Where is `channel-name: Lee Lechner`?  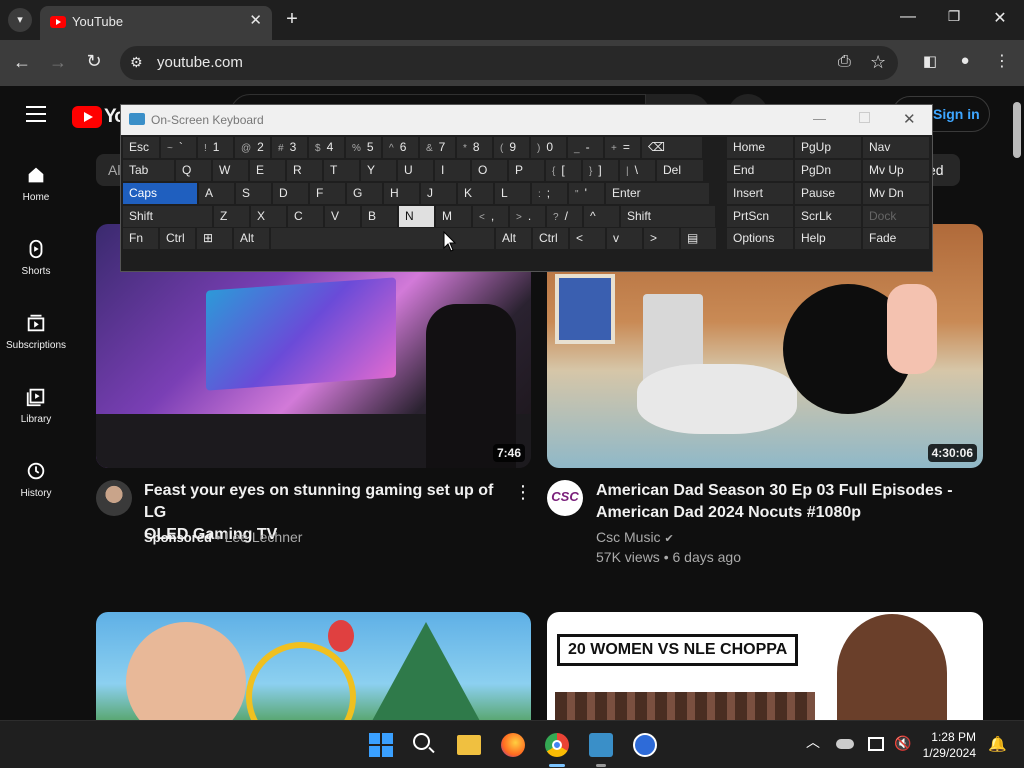 channel-name: Lee Lechner is located at coordinates (264, 537).